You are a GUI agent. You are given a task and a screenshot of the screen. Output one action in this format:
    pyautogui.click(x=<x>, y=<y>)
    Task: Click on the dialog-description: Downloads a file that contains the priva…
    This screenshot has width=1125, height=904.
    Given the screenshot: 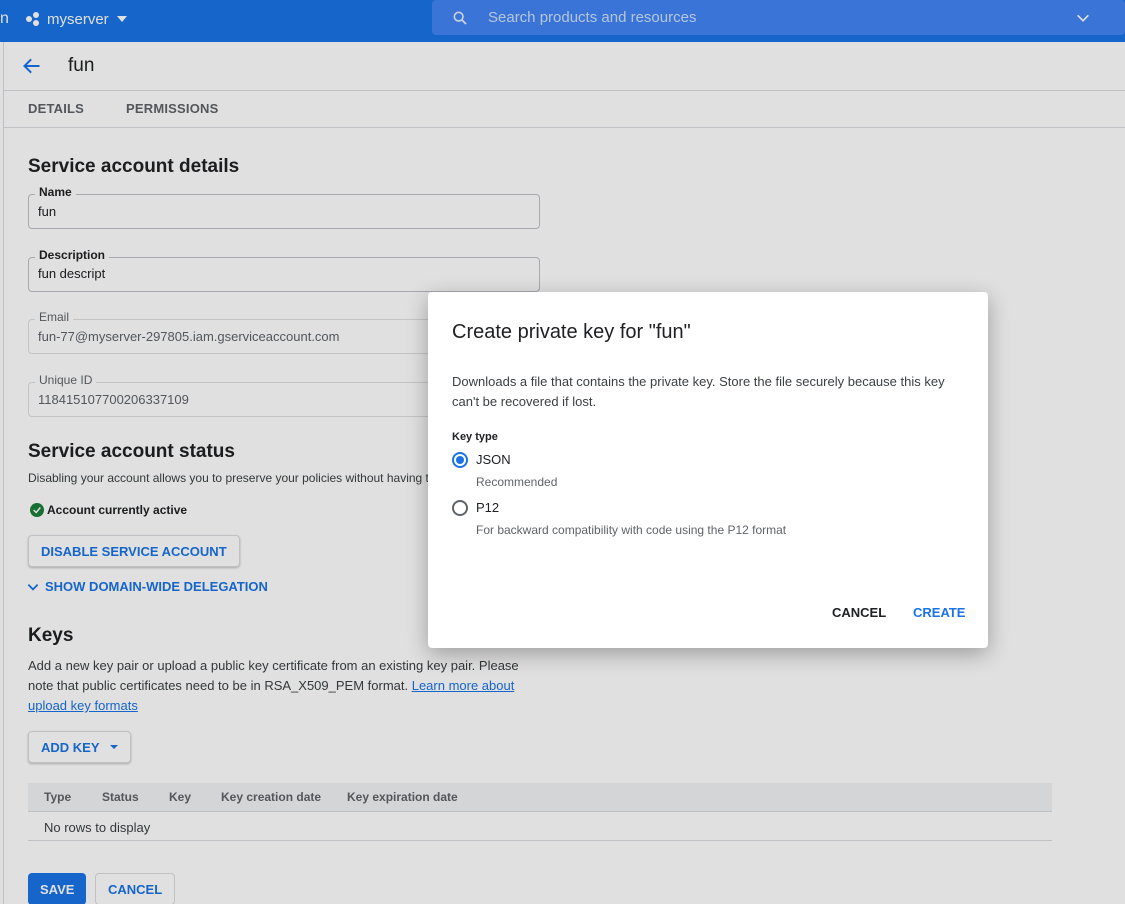 What is the action you would take?
    pyautogui.click(x=698, y=391)
    